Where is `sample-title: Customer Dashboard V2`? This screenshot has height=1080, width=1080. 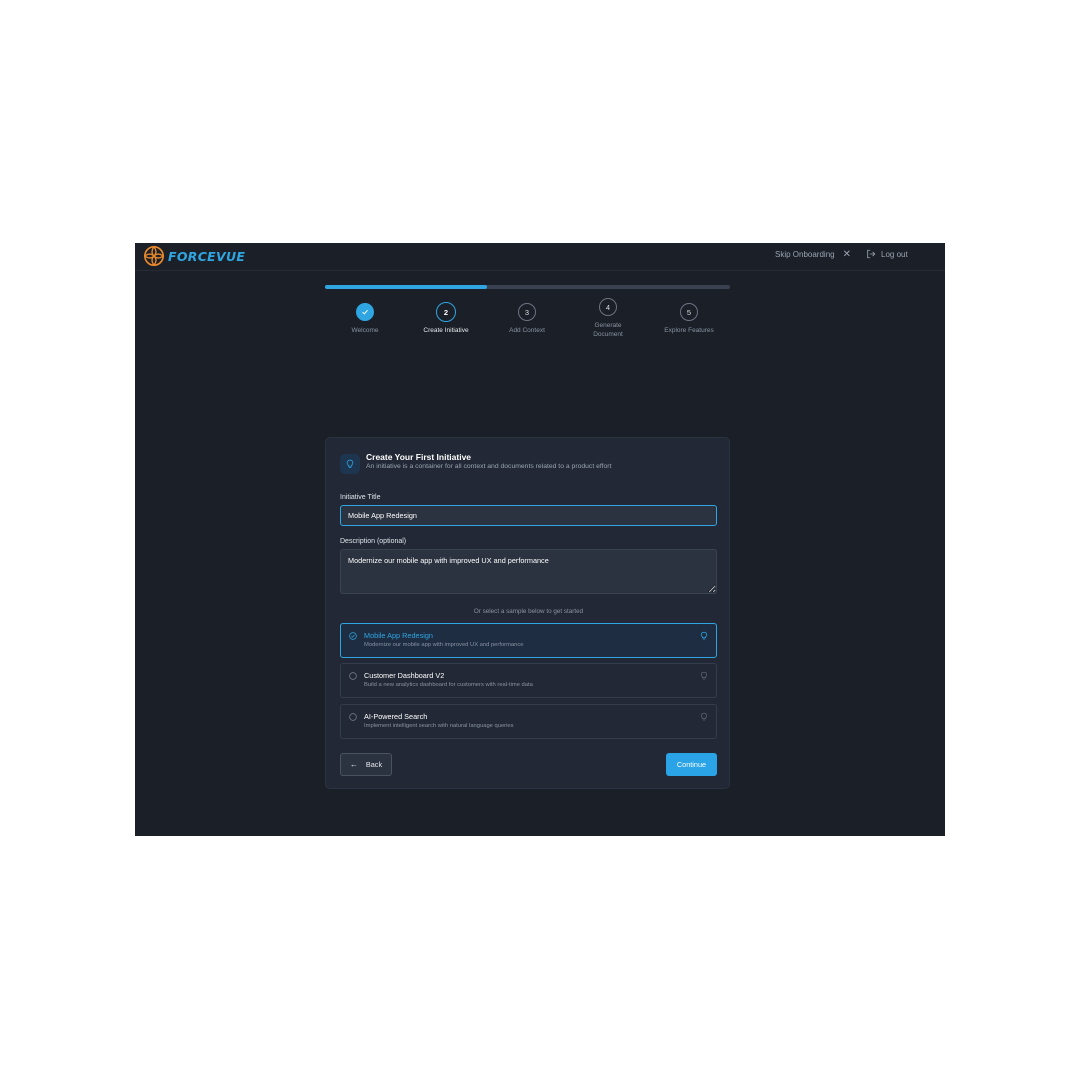
sample-title: Customer Dashboard V2 is located at coordinates (404, 675).